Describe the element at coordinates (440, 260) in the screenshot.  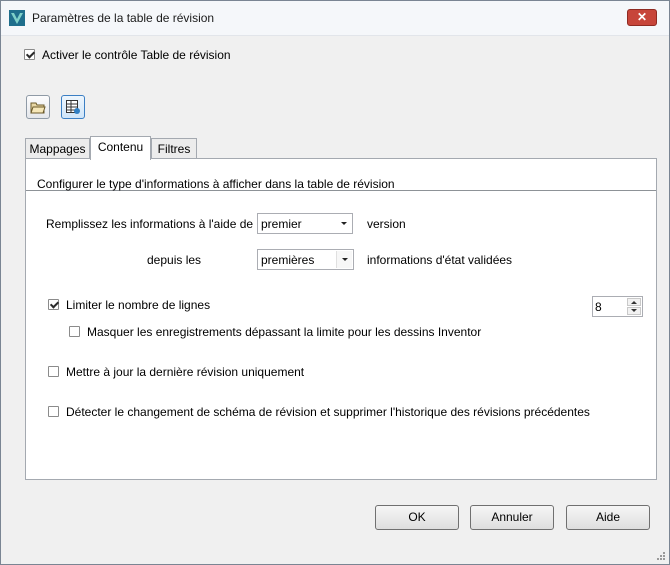
I see `from-suffix: informations d'état validées` at that location.